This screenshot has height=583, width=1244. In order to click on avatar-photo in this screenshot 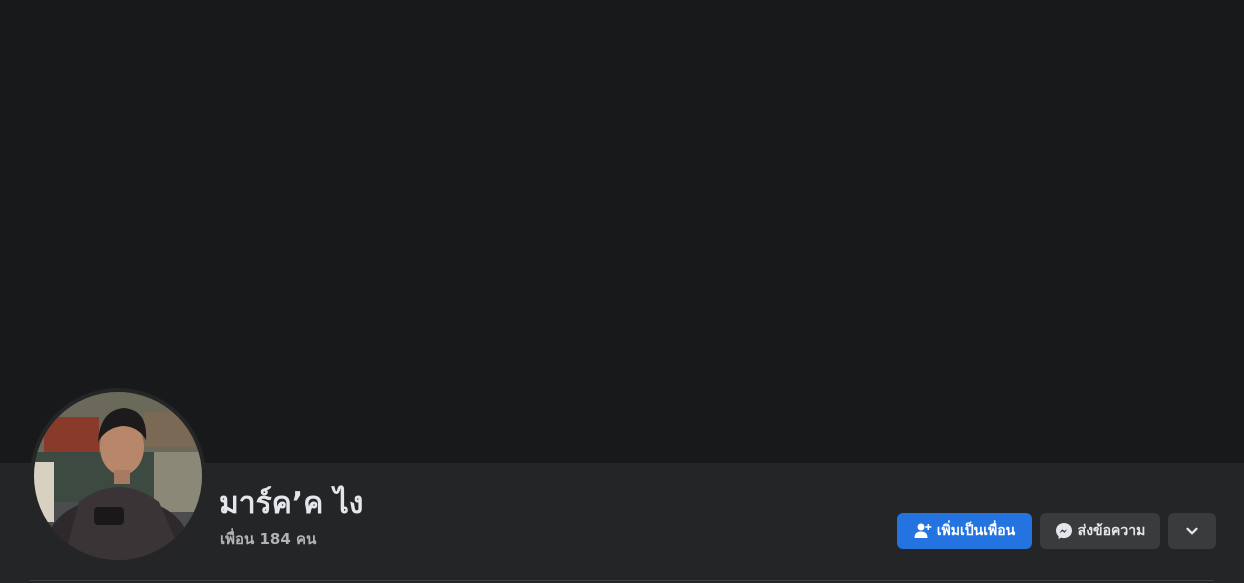, I will do `click(118, 476)`.